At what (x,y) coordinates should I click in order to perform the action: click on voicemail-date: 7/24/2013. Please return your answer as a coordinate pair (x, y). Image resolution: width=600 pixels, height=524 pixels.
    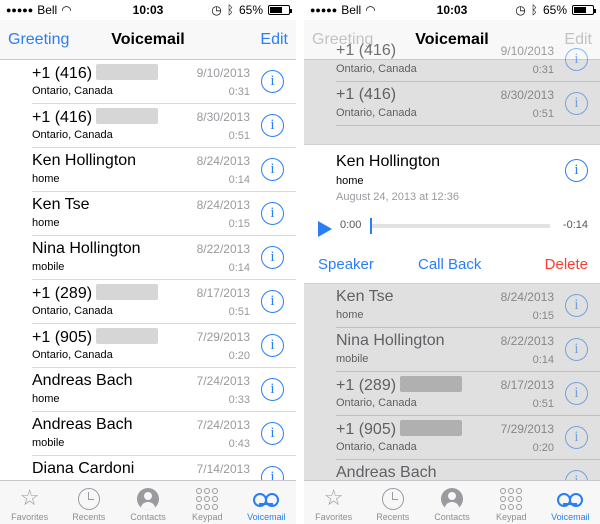
    Looking at the image, I should click on (223, 425).